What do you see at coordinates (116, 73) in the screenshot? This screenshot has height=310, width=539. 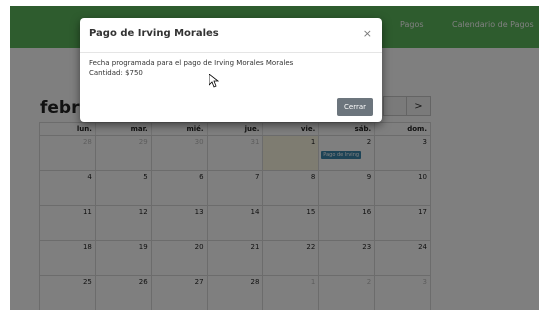 I see `modal-amount-text: Cantidad: $750` at bounding box center [116, 73].